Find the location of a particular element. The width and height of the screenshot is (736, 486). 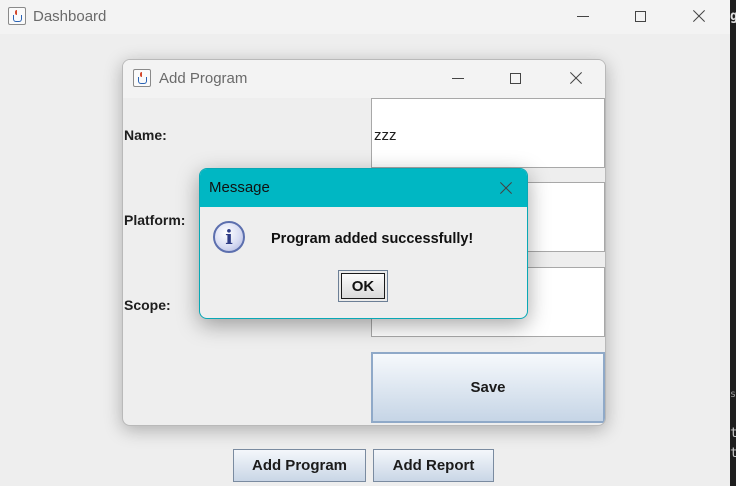

save-button: Save is located at coordinates (488, 387).